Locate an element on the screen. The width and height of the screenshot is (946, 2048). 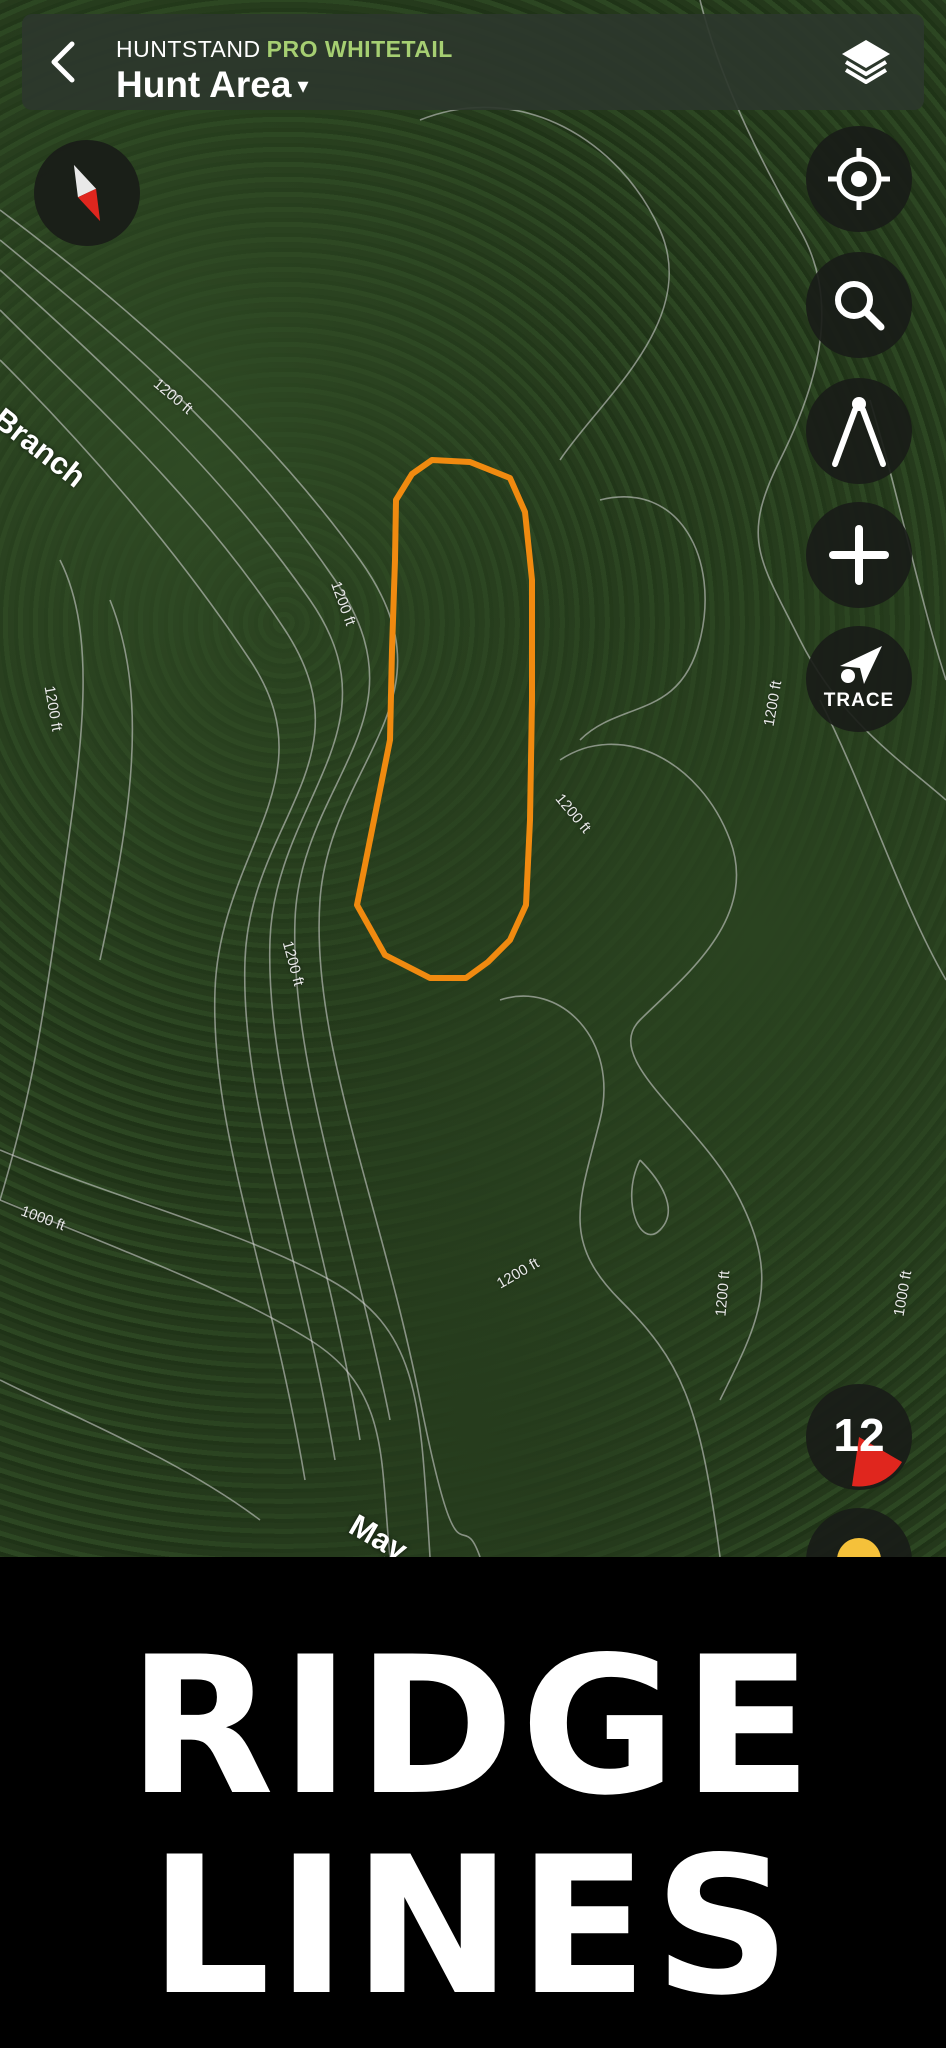
chevron-left-icon is located at coordinates (63, 62).